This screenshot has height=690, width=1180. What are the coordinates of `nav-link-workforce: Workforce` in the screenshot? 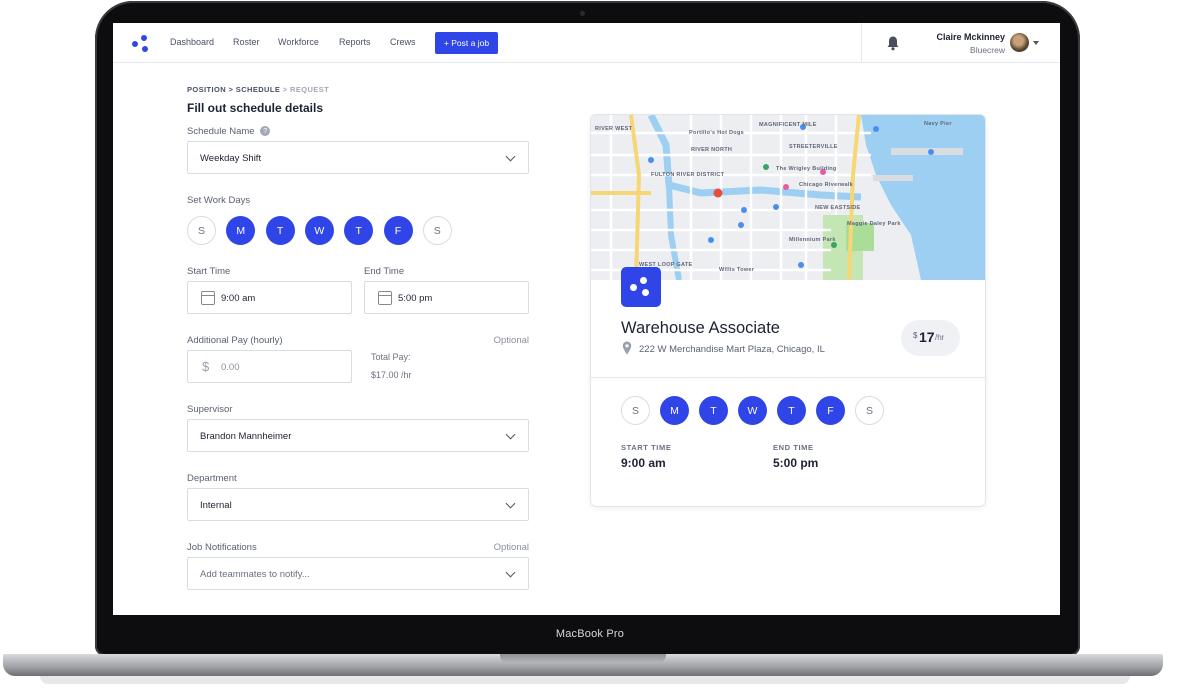 It's located at (298, 42).